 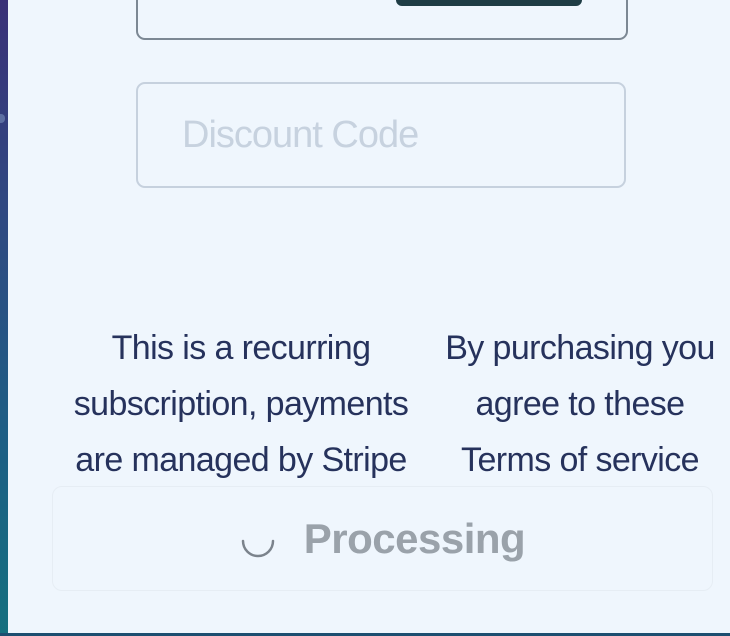 I want to click on recurring-notice-line: are managed by Stripe, so click(x=241, y=460).